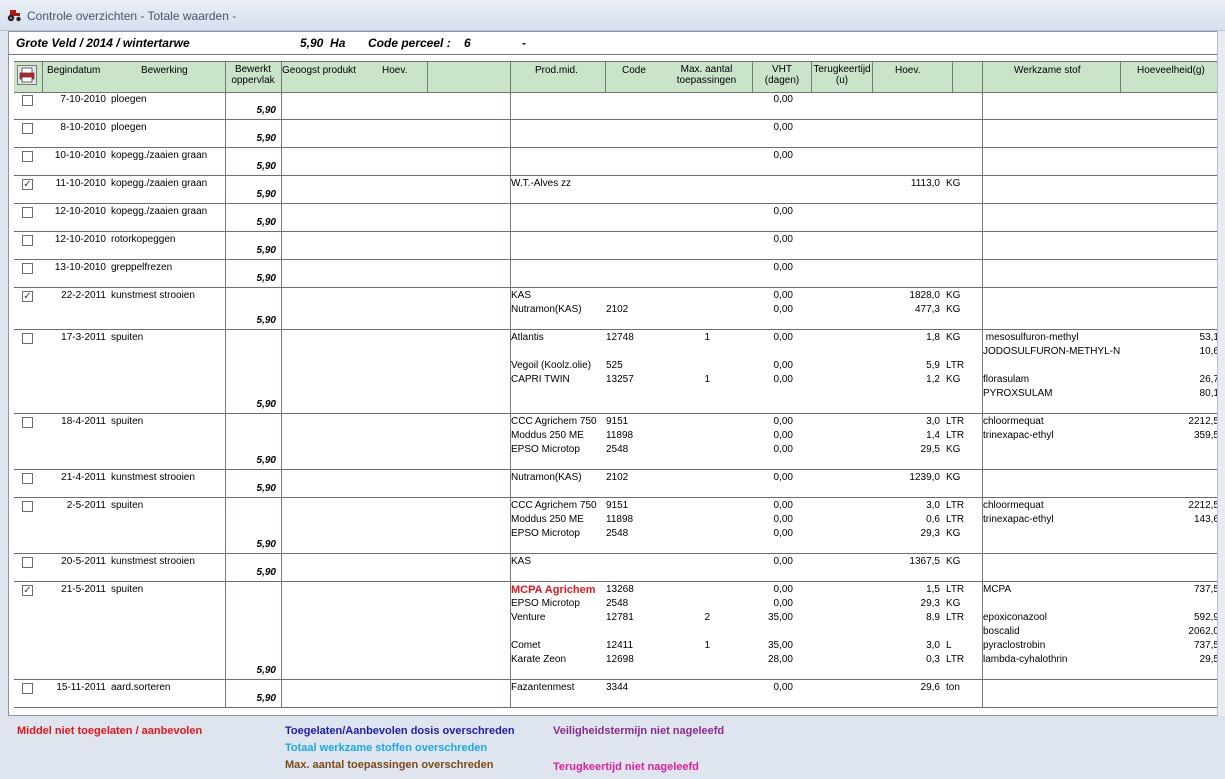  What do you see at coordinates (619, 274) in the screenshot?
I see `table-row: 13-10-2010 greppelfrezen 5,90 0,00` at bounding box center [619, 274].